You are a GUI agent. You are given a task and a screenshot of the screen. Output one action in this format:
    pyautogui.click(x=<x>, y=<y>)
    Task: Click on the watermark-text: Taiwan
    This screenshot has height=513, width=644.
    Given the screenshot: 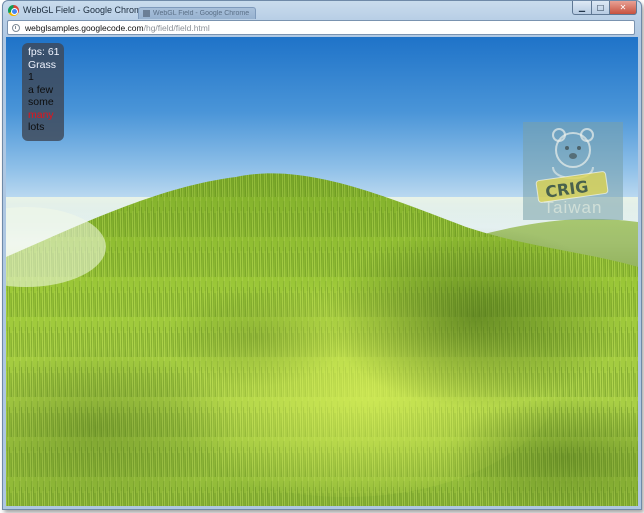 What is the action you would take?
    pyautogui.click(x=573, y=207)
    